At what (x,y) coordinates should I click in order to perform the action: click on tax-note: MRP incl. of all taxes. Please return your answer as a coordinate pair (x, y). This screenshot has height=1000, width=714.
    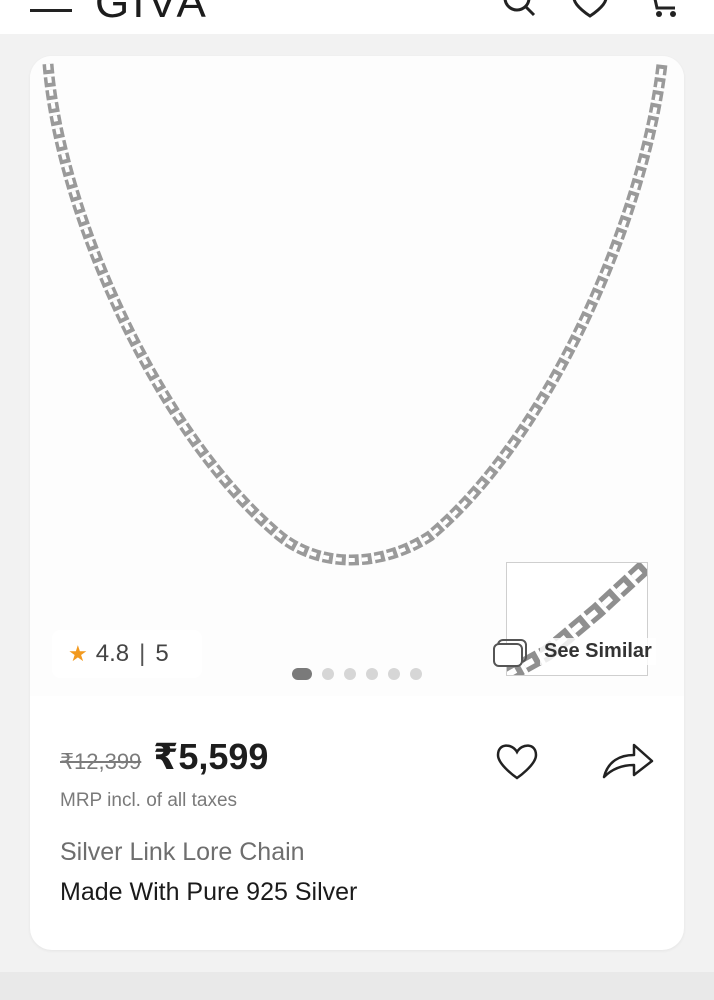
    Looking at the image, I should click on (149, 800).